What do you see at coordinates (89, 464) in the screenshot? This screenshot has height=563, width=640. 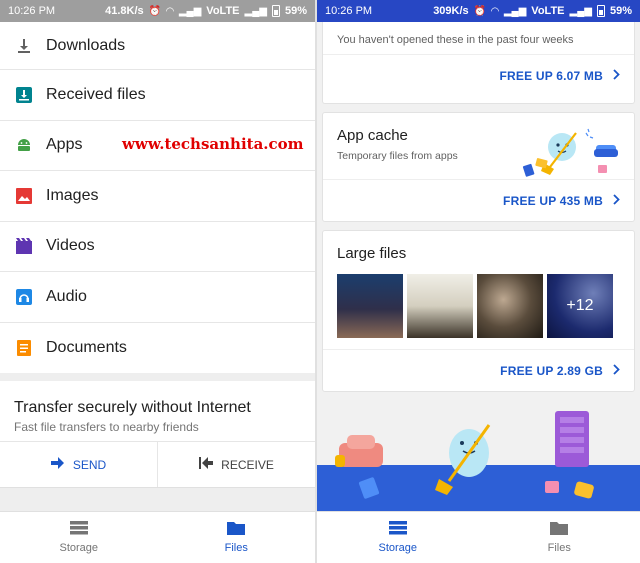 I see `send-label: SEND` at bounding box center [89, 464].